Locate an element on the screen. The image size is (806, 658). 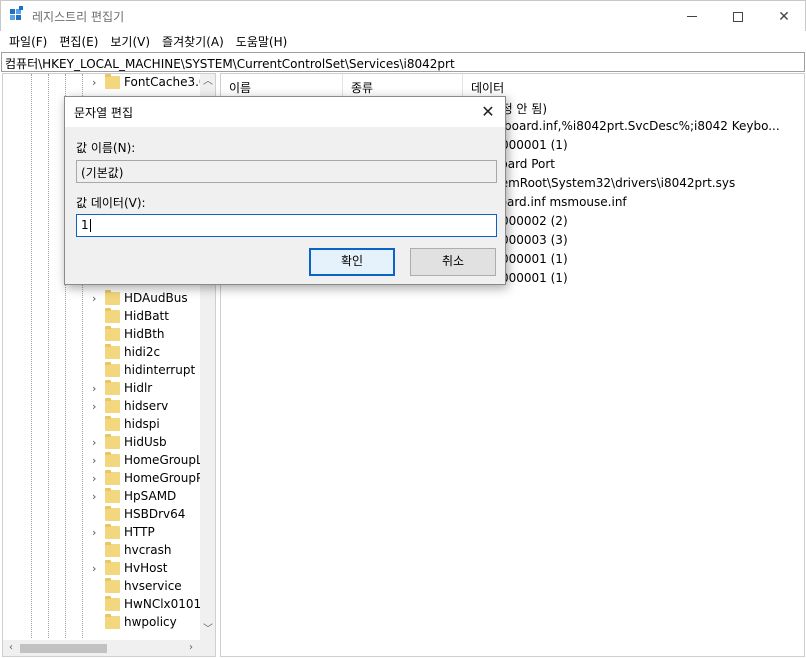
minimize-icon is located at coordinates (692, 16).